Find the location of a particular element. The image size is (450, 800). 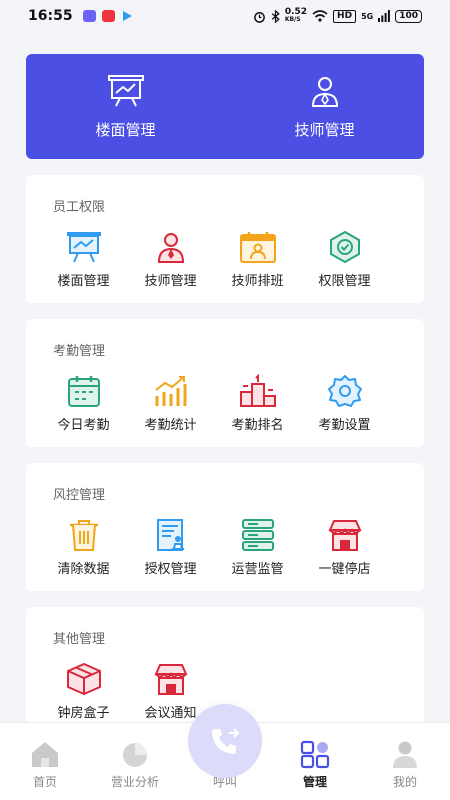

section-risk-control: 风控管理 清除数据 授权管理 运营监管 一键停店 is located at coordinates (225, 527).